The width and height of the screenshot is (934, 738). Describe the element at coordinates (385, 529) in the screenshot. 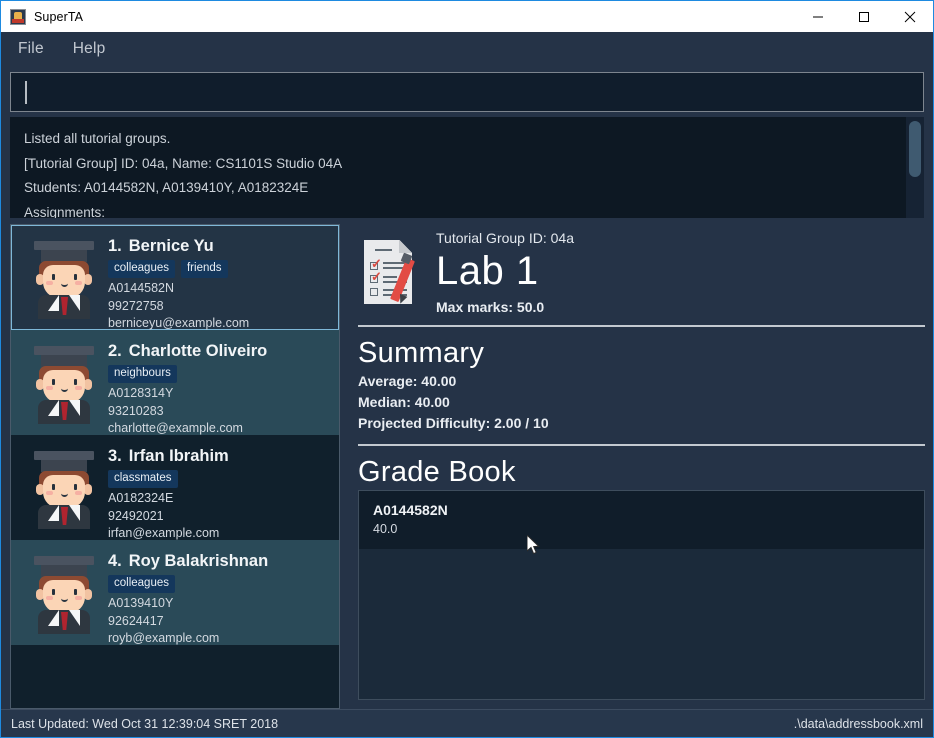

I see `gradebook-mark: 40.0` at that location.